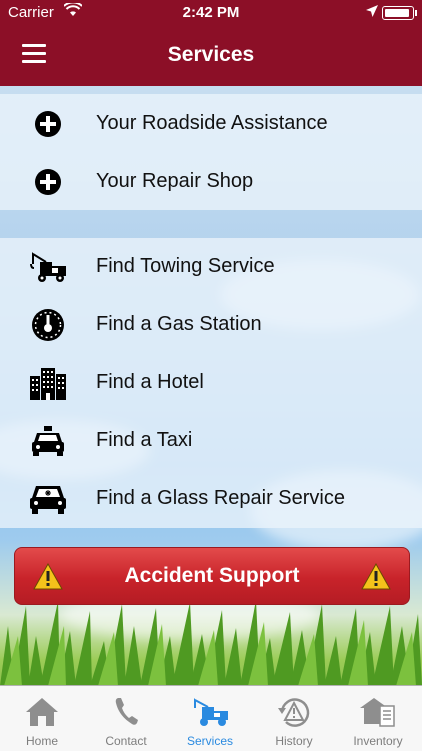 The height and width of the screenshot is (751, 422). I want to click on tab-label: History, so click(294, 741).